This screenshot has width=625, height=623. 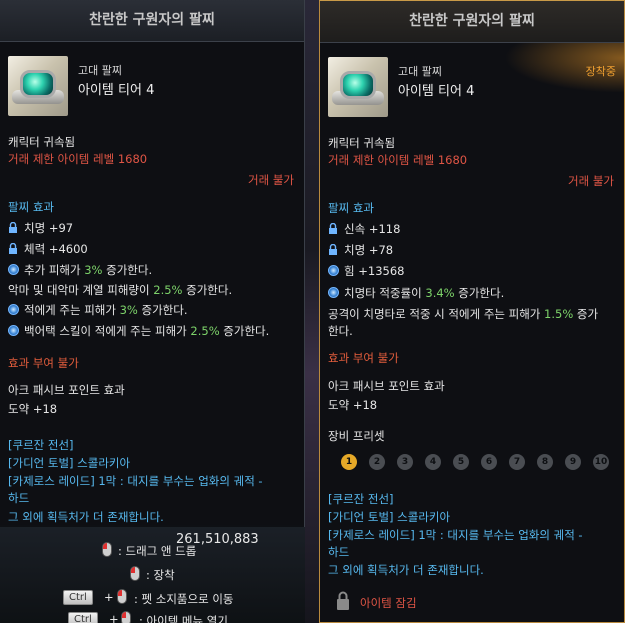 I want to click on preset-button: 7, so click(x=517, y=462).